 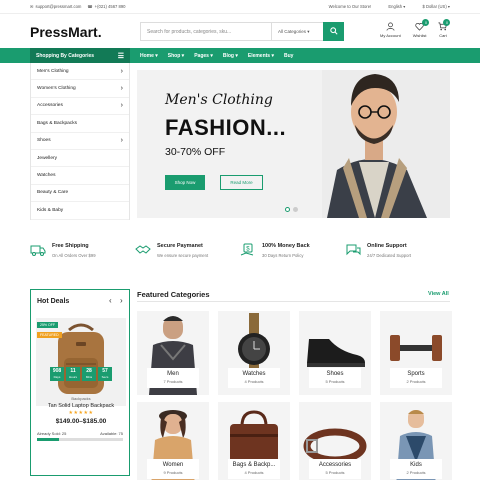 What do you see at coordinates (82, 250) in the screenshot?
I see `feature-item: Free Shipping On All Orders Over $99` at bounding box center [82, 250].